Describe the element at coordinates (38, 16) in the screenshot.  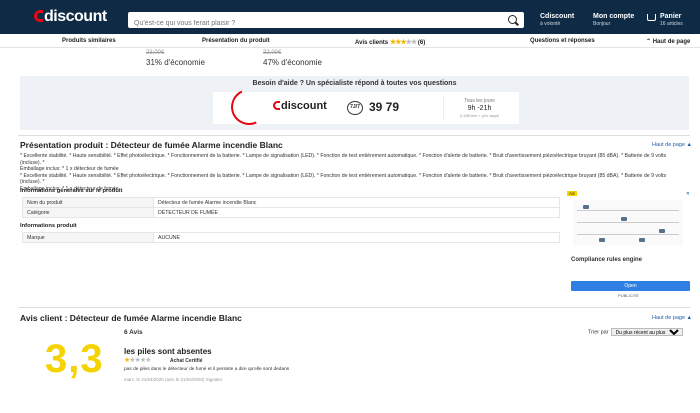
I see `logo-c-icon` at that location.